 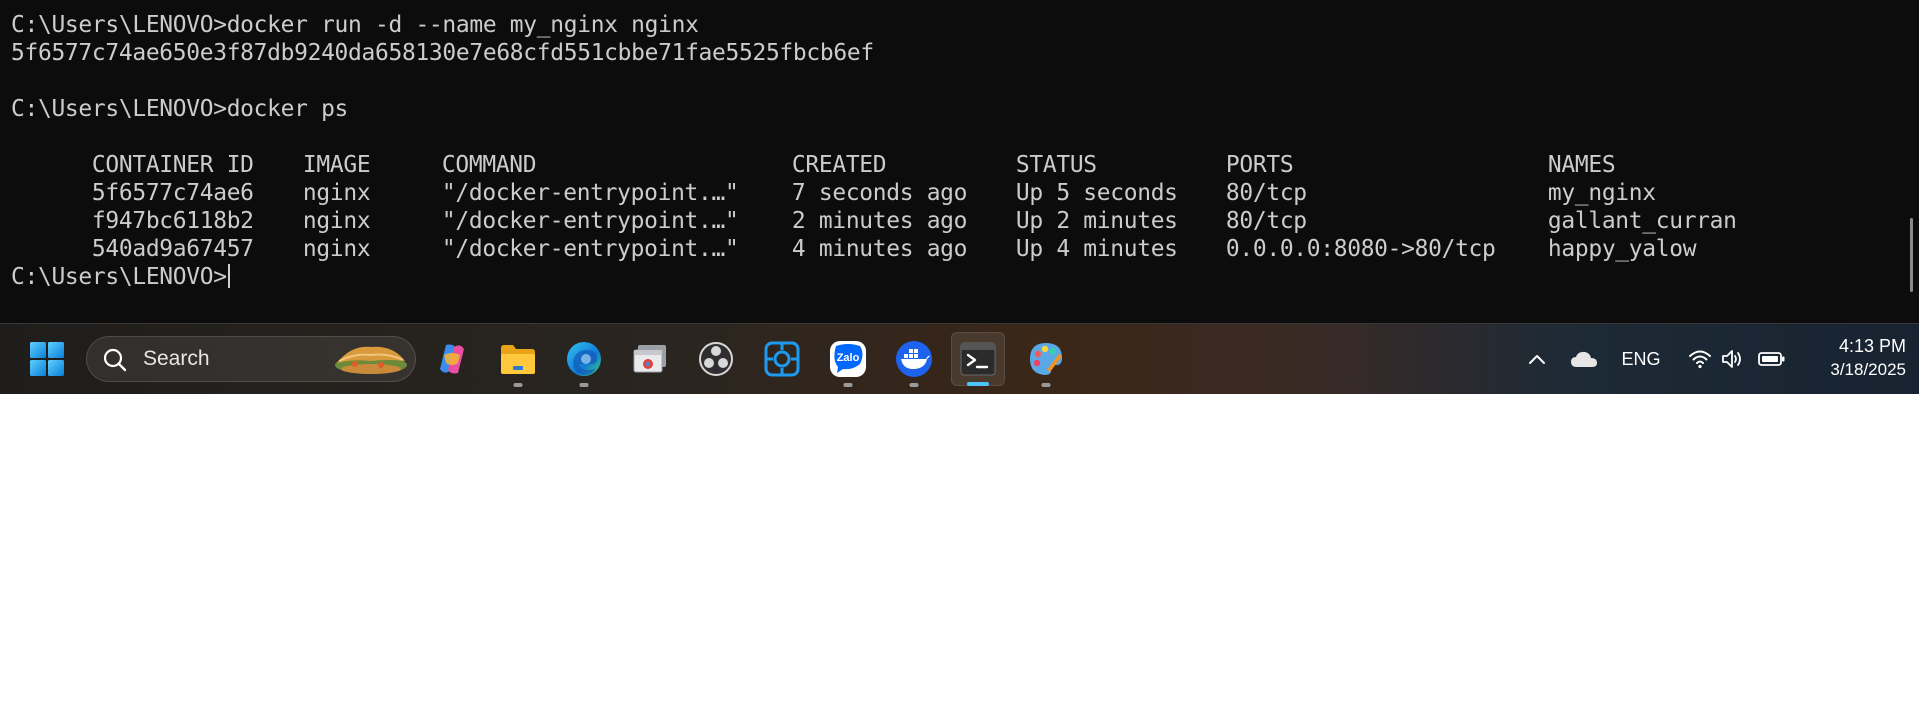 I want to click on zalo-icon: Zalo, so click(x=848, y=359).